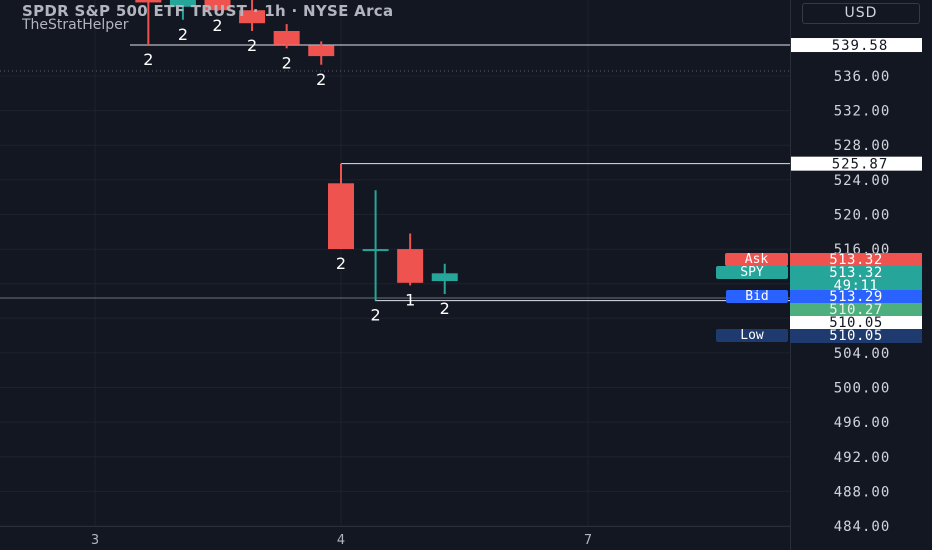 This screenshot has height=550, width=932. What do you see at coordinates (862, 492) in the screenshot?
I see `y-tick-label: 488.00` at bounding box center [862, 492].